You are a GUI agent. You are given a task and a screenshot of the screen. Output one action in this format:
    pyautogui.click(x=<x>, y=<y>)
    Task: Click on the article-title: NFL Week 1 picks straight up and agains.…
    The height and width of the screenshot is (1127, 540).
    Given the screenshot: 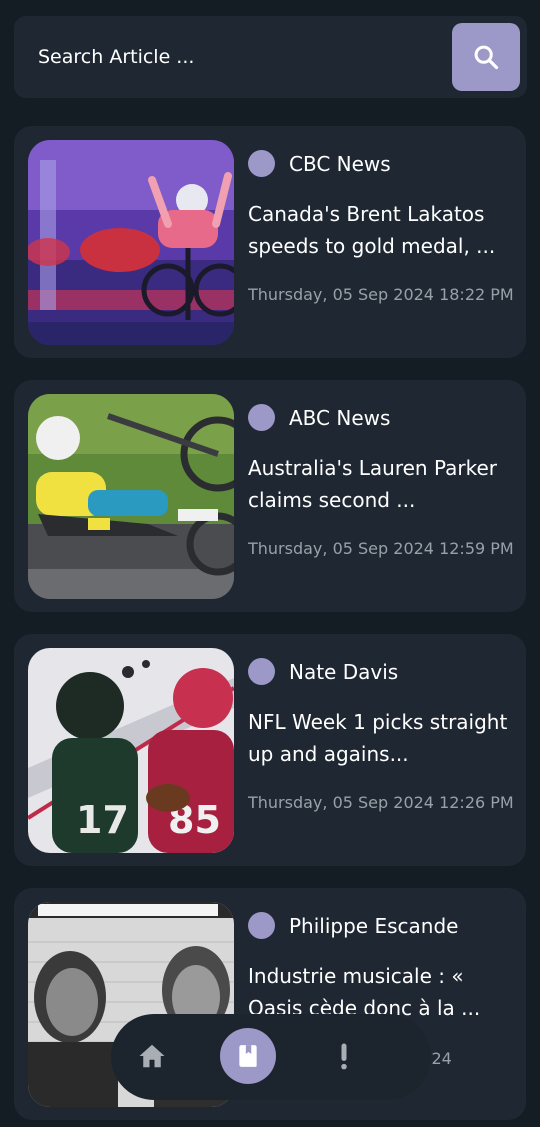 What is the action you would take?
    pyautogui.click(x=381, y=738)
    